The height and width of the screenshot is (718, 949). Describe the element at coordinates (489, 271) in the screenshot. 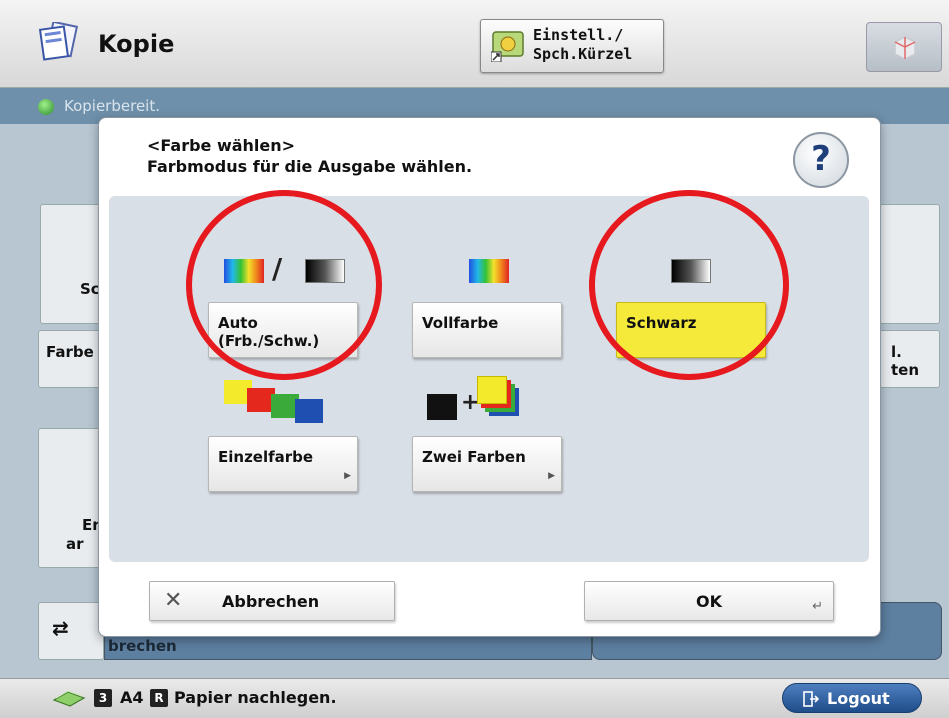

I see `full-color-gradient-icon` at that location.